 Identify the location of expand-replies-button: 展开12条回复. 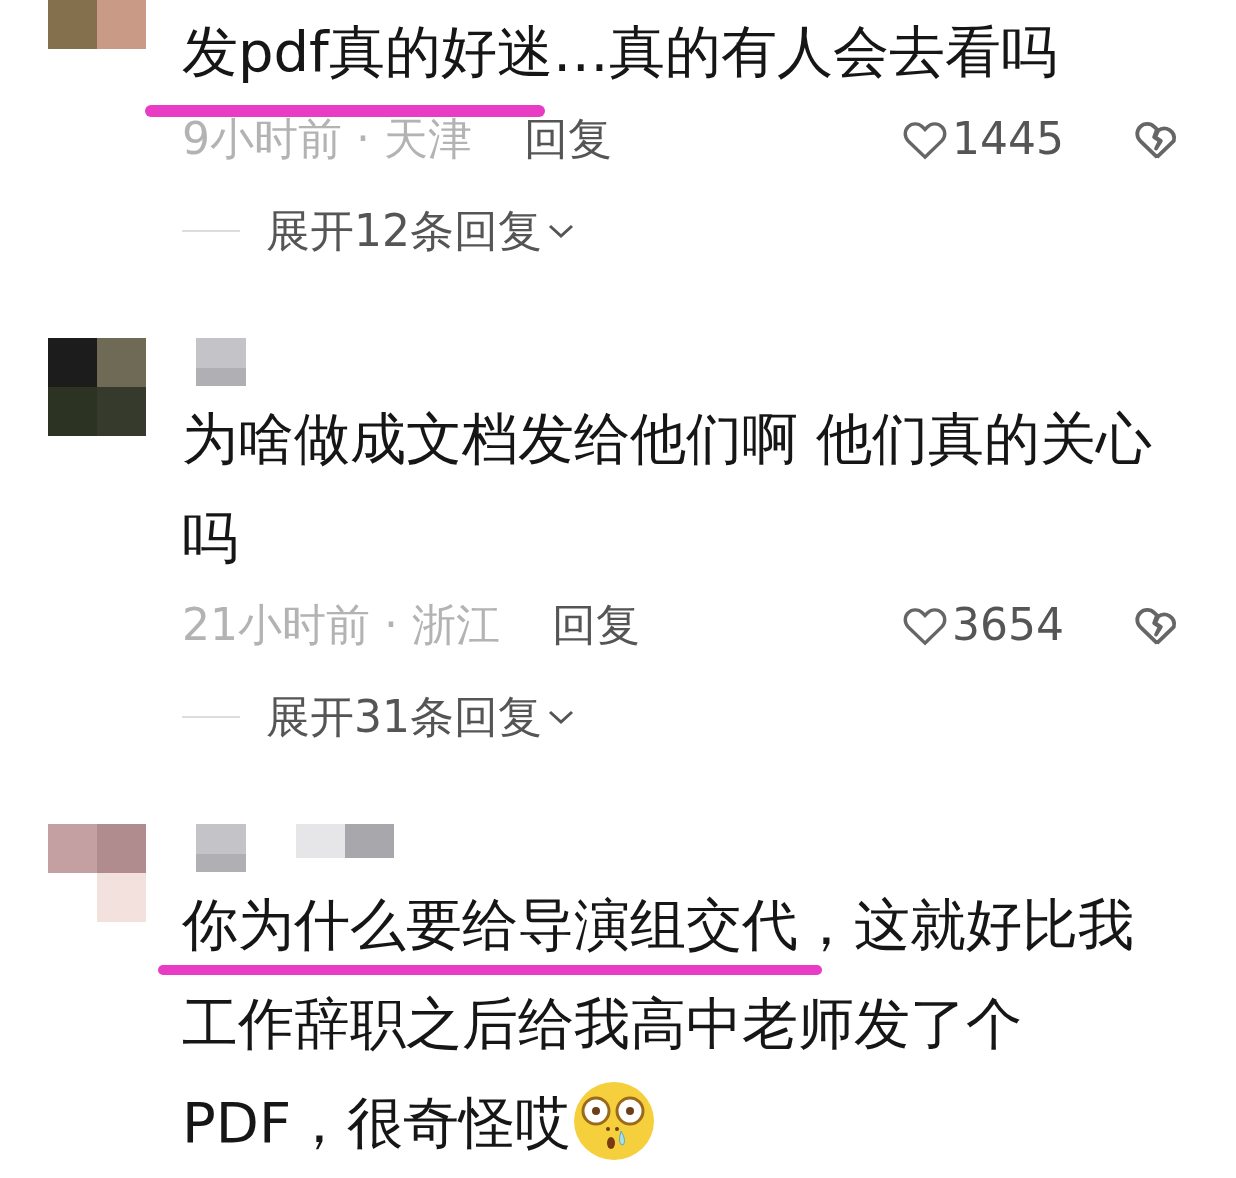
(421, 231).